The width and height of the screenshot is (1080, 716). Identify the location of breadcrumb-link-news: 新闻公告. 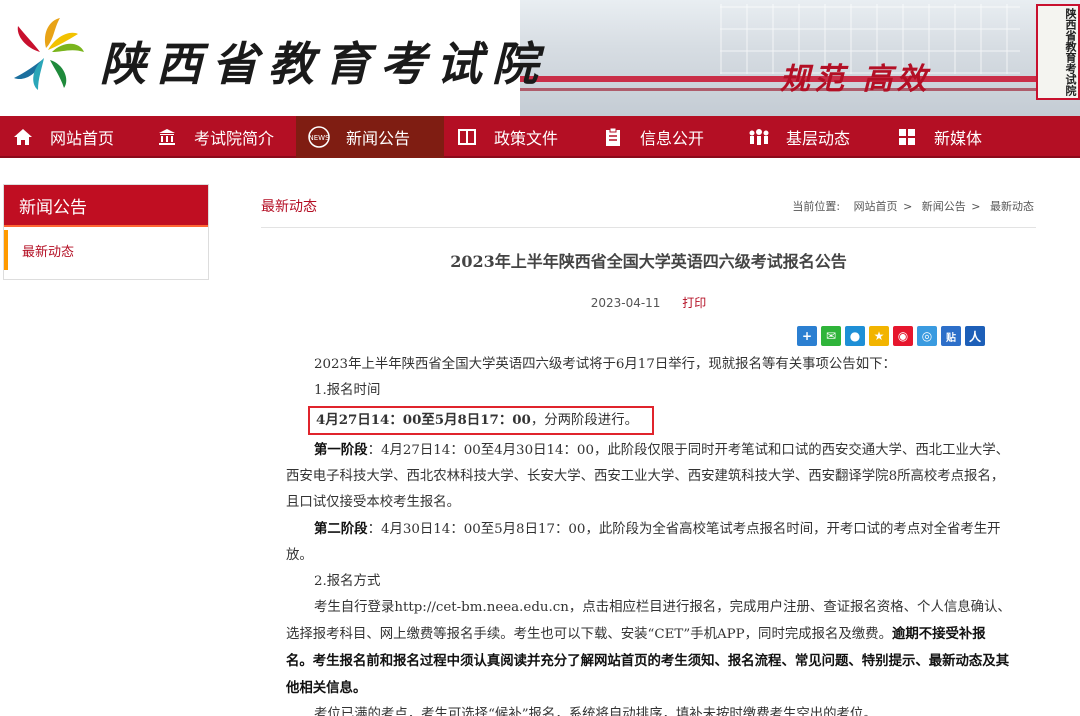
(944, 206).